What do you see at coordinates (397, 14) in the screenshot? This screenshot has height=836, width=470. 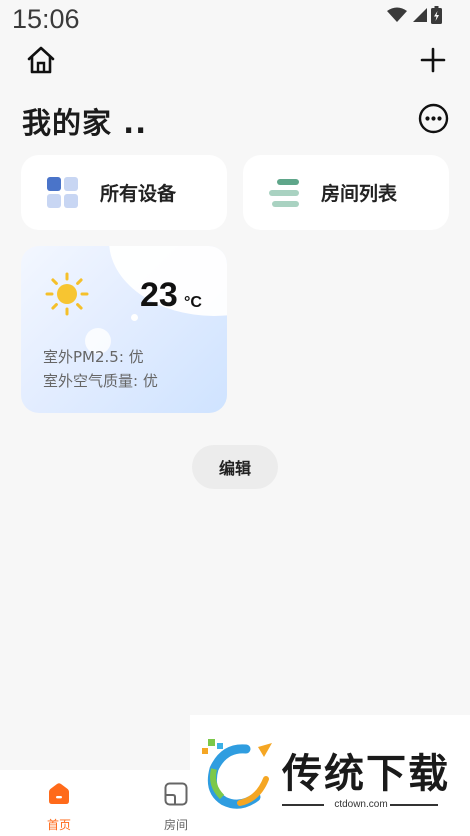 I see `wifi-icon` at bounding box center [397, 14].